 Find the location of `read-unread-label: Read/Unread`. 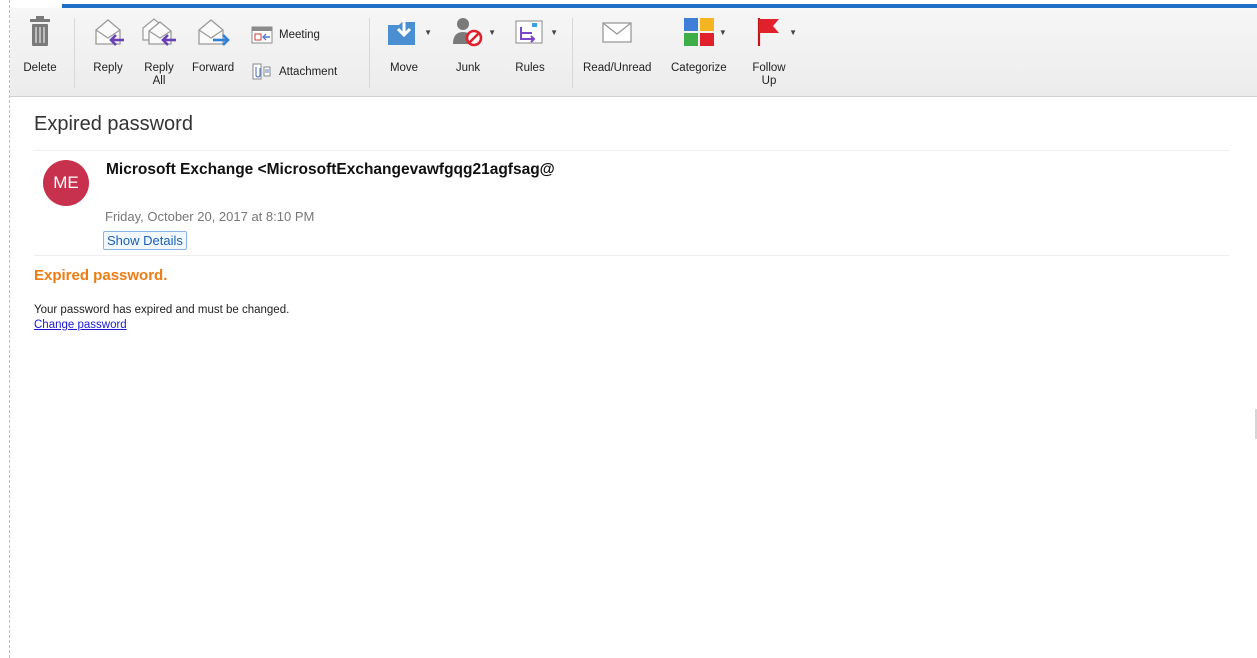

read-unread-label: Read/Unread is located at coordinates (617, 68).